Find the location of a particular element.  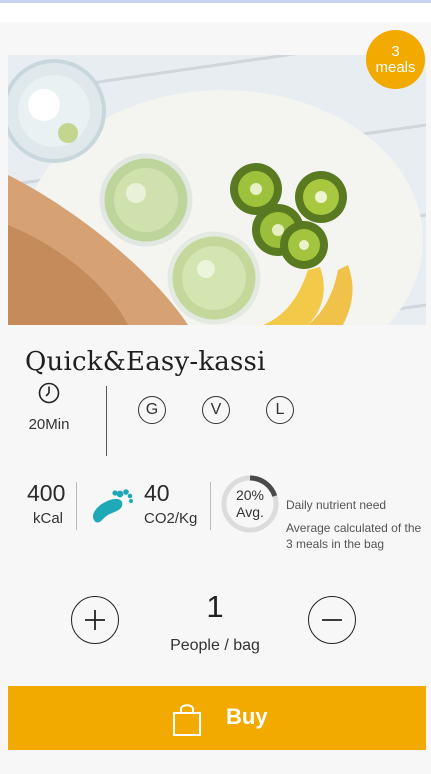

meals-count: 3 is located at coordinates (395, 51).